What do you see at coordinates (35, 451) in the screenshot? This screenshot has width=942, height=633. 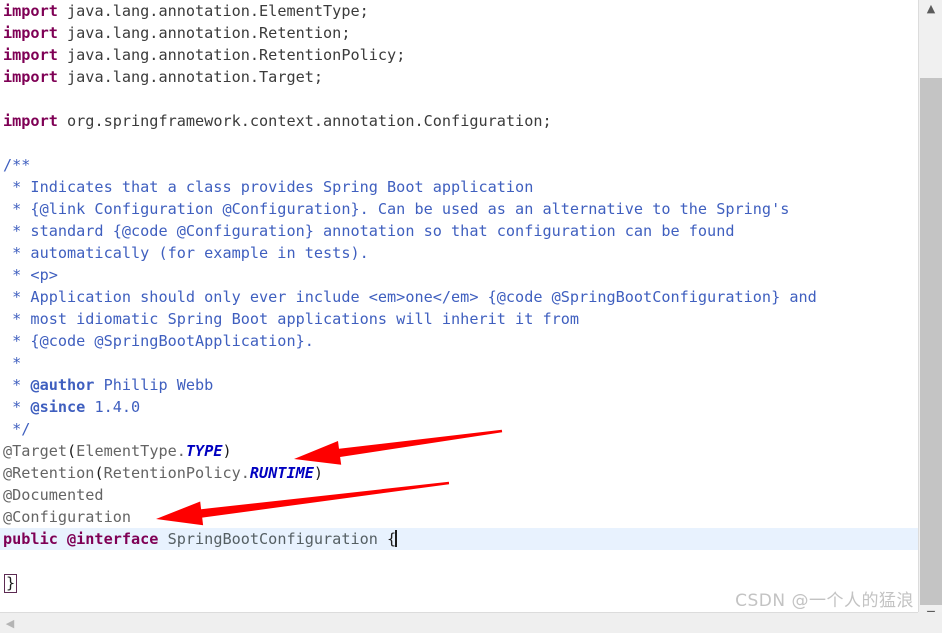 I see `code-token-anno: @Target` at bounding box center [35, 451].